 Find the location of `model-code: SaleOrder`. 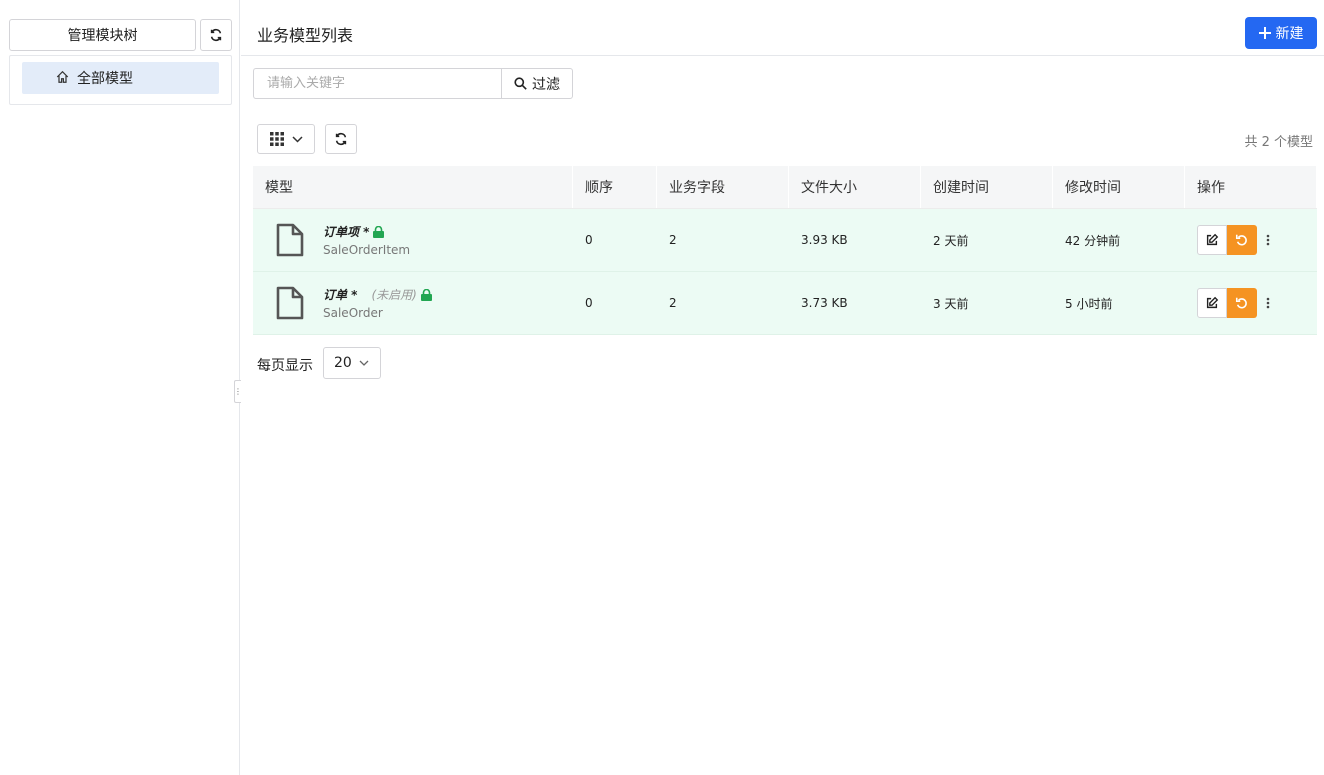

model-code: SaleOrder is located at coordinates (353, 313).